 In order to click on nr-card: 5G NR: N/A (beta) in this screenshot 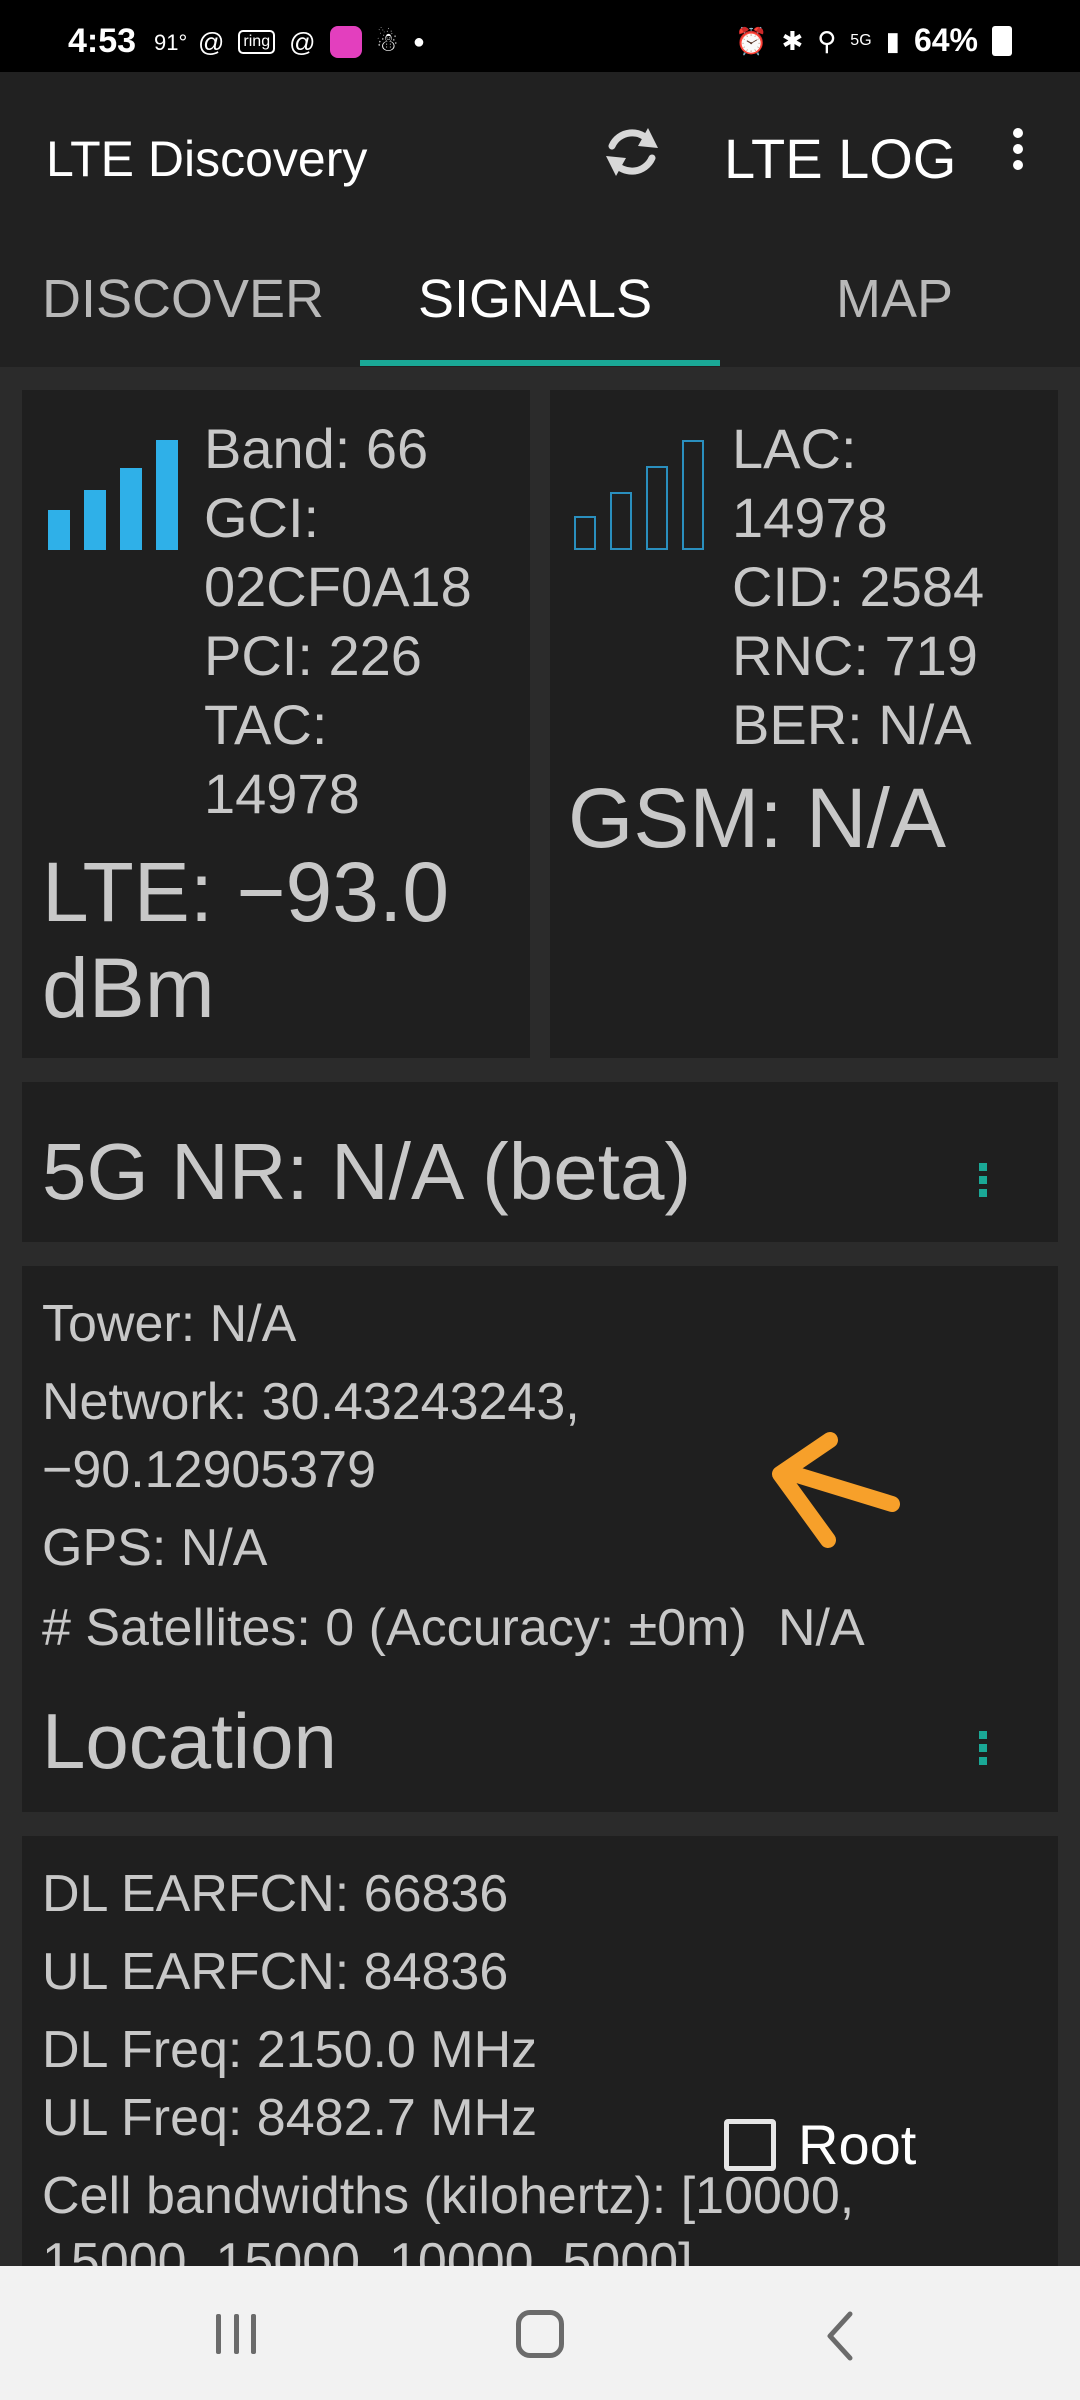, I will do `click(540, 1162)`.